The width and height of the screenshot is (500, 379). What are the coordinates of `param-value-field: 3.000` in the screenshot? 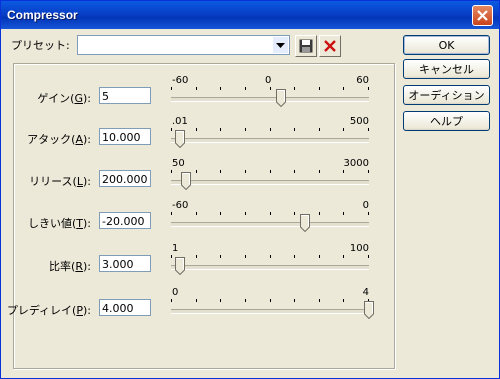 It's located at (125, 263).